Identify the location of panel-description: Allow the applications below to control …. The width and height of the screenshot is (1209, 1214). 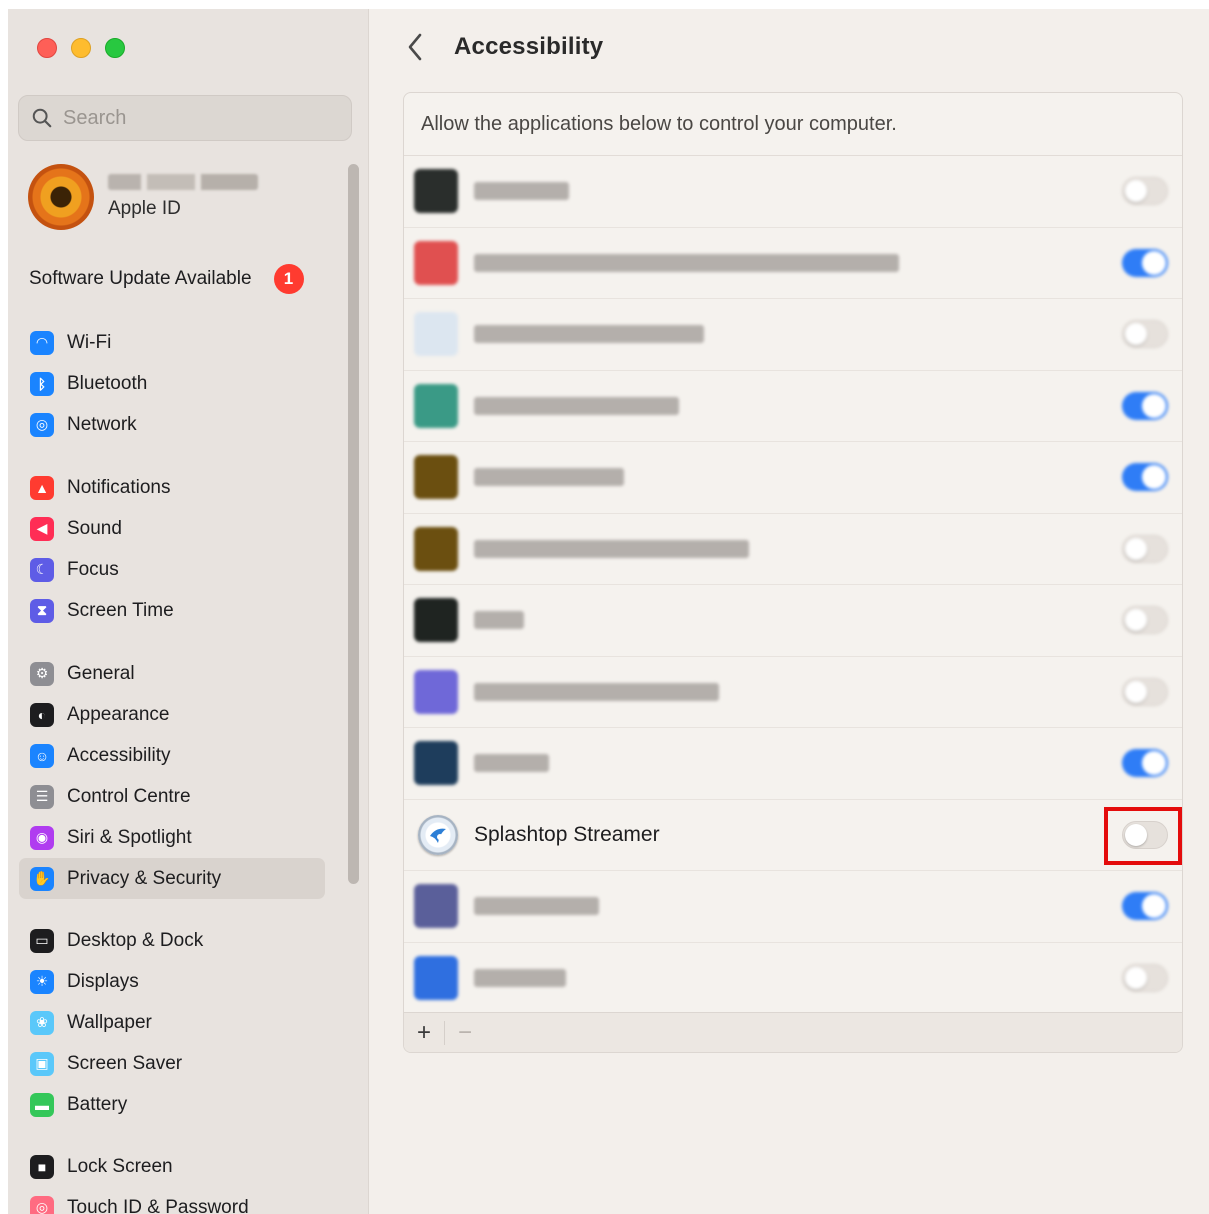
(793, 124).